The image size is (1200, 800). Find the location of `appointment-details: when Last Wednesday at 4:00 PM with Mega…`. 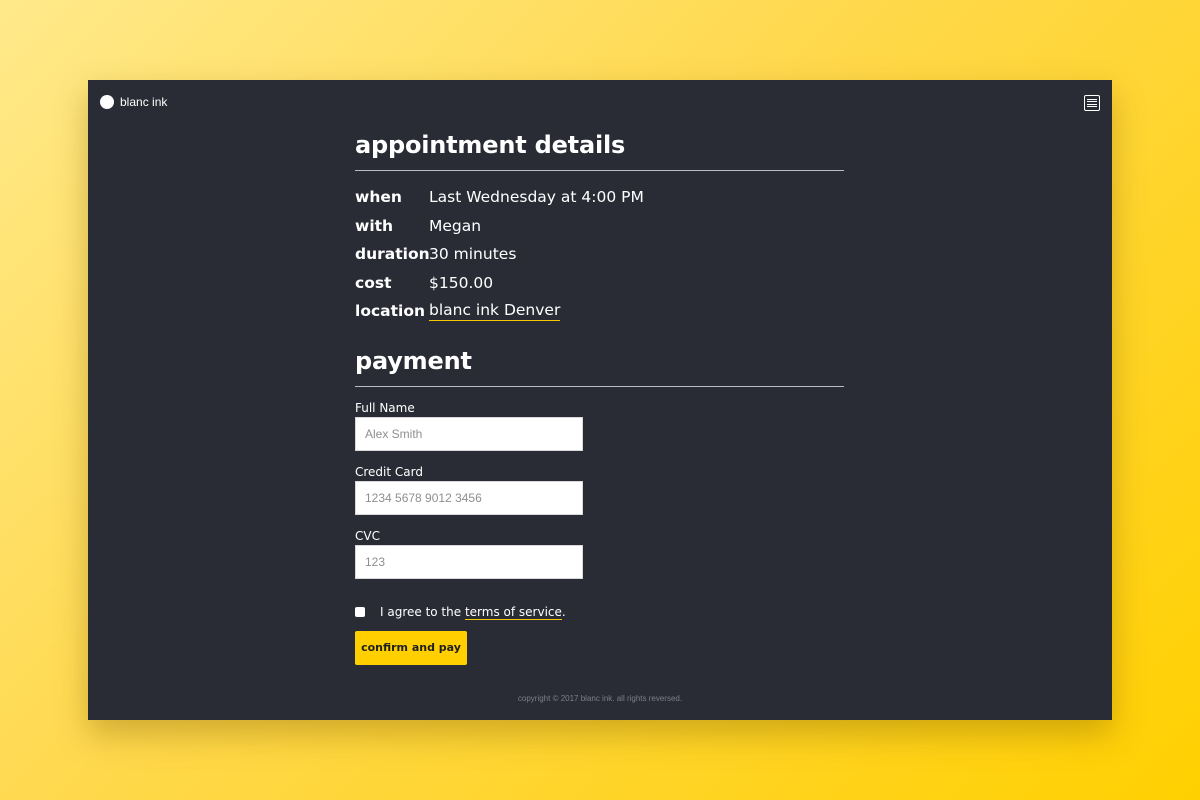

appointment-details: when Last Wednesday at 4:00 PM with Mega… is located at coordinates (599, 254).